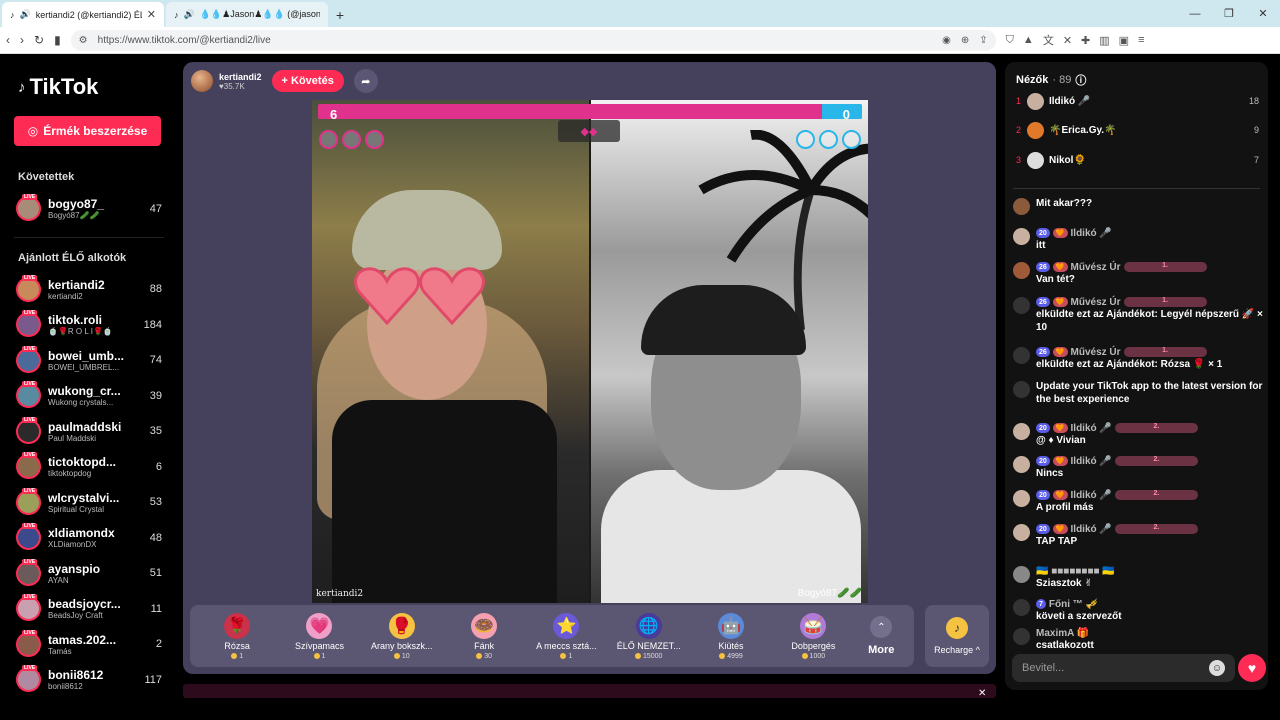  Describe the element at coordinates (88, 209) in the screenshot. I see `creator-item: LIVE bogyo87_ Bogyó87🥒🥒 47` at that location.